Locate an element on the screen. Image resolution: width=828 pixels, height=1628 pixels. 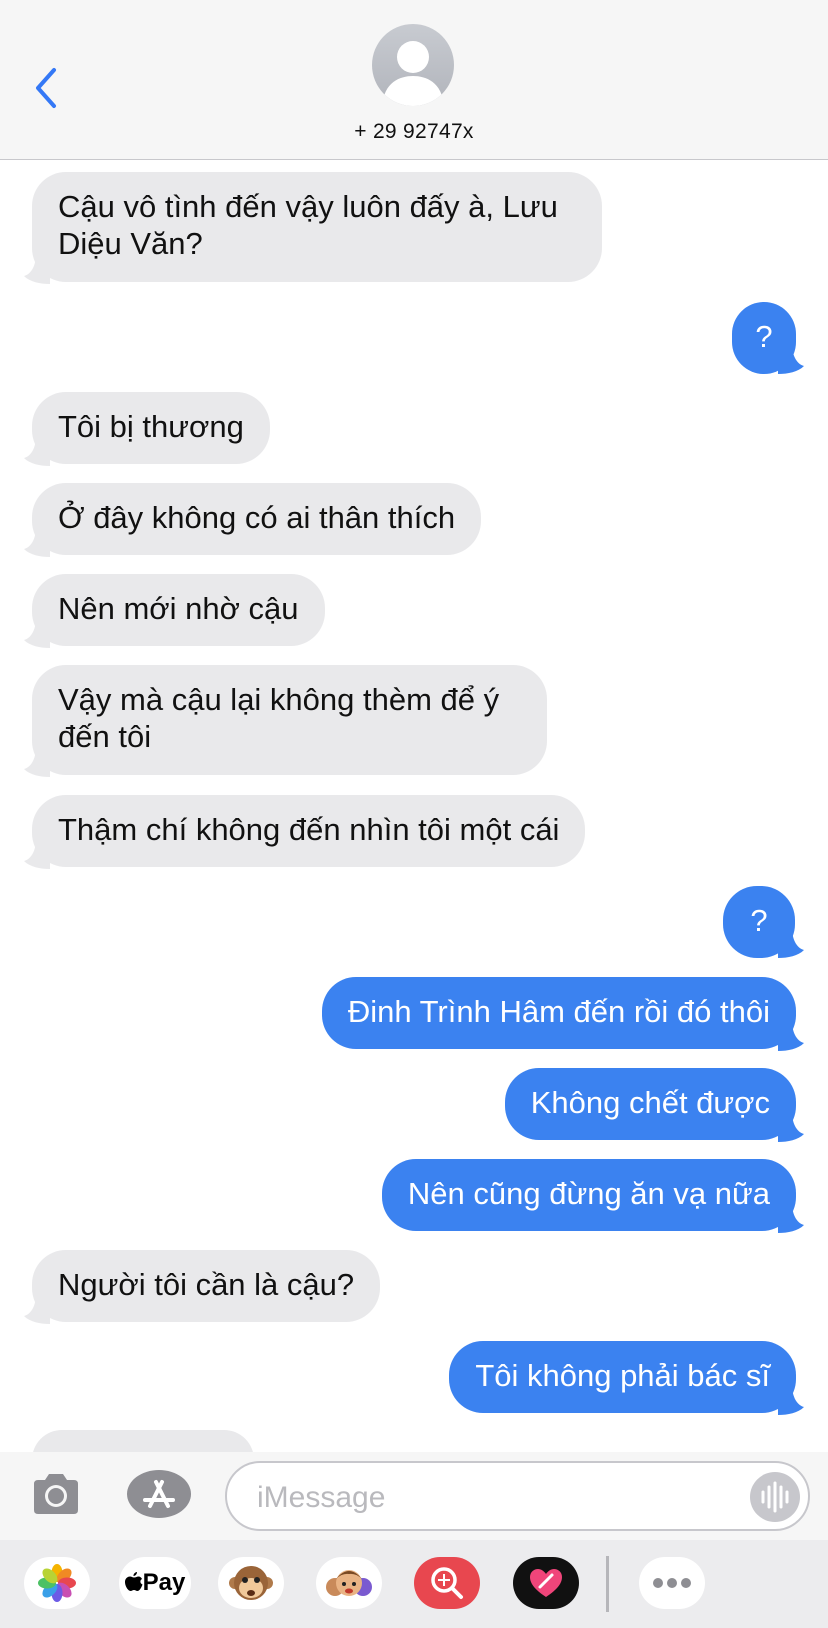
image-search-button is located at coordinates (447, 1583).